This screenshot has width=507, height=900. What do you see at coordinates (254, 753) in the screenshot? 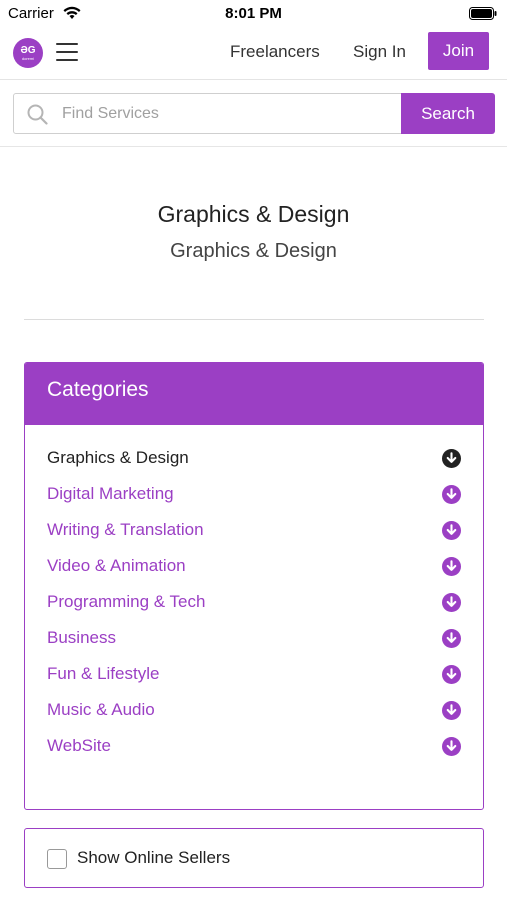
I see `category-item-website: WebSite` at bounding box center [254, 753].